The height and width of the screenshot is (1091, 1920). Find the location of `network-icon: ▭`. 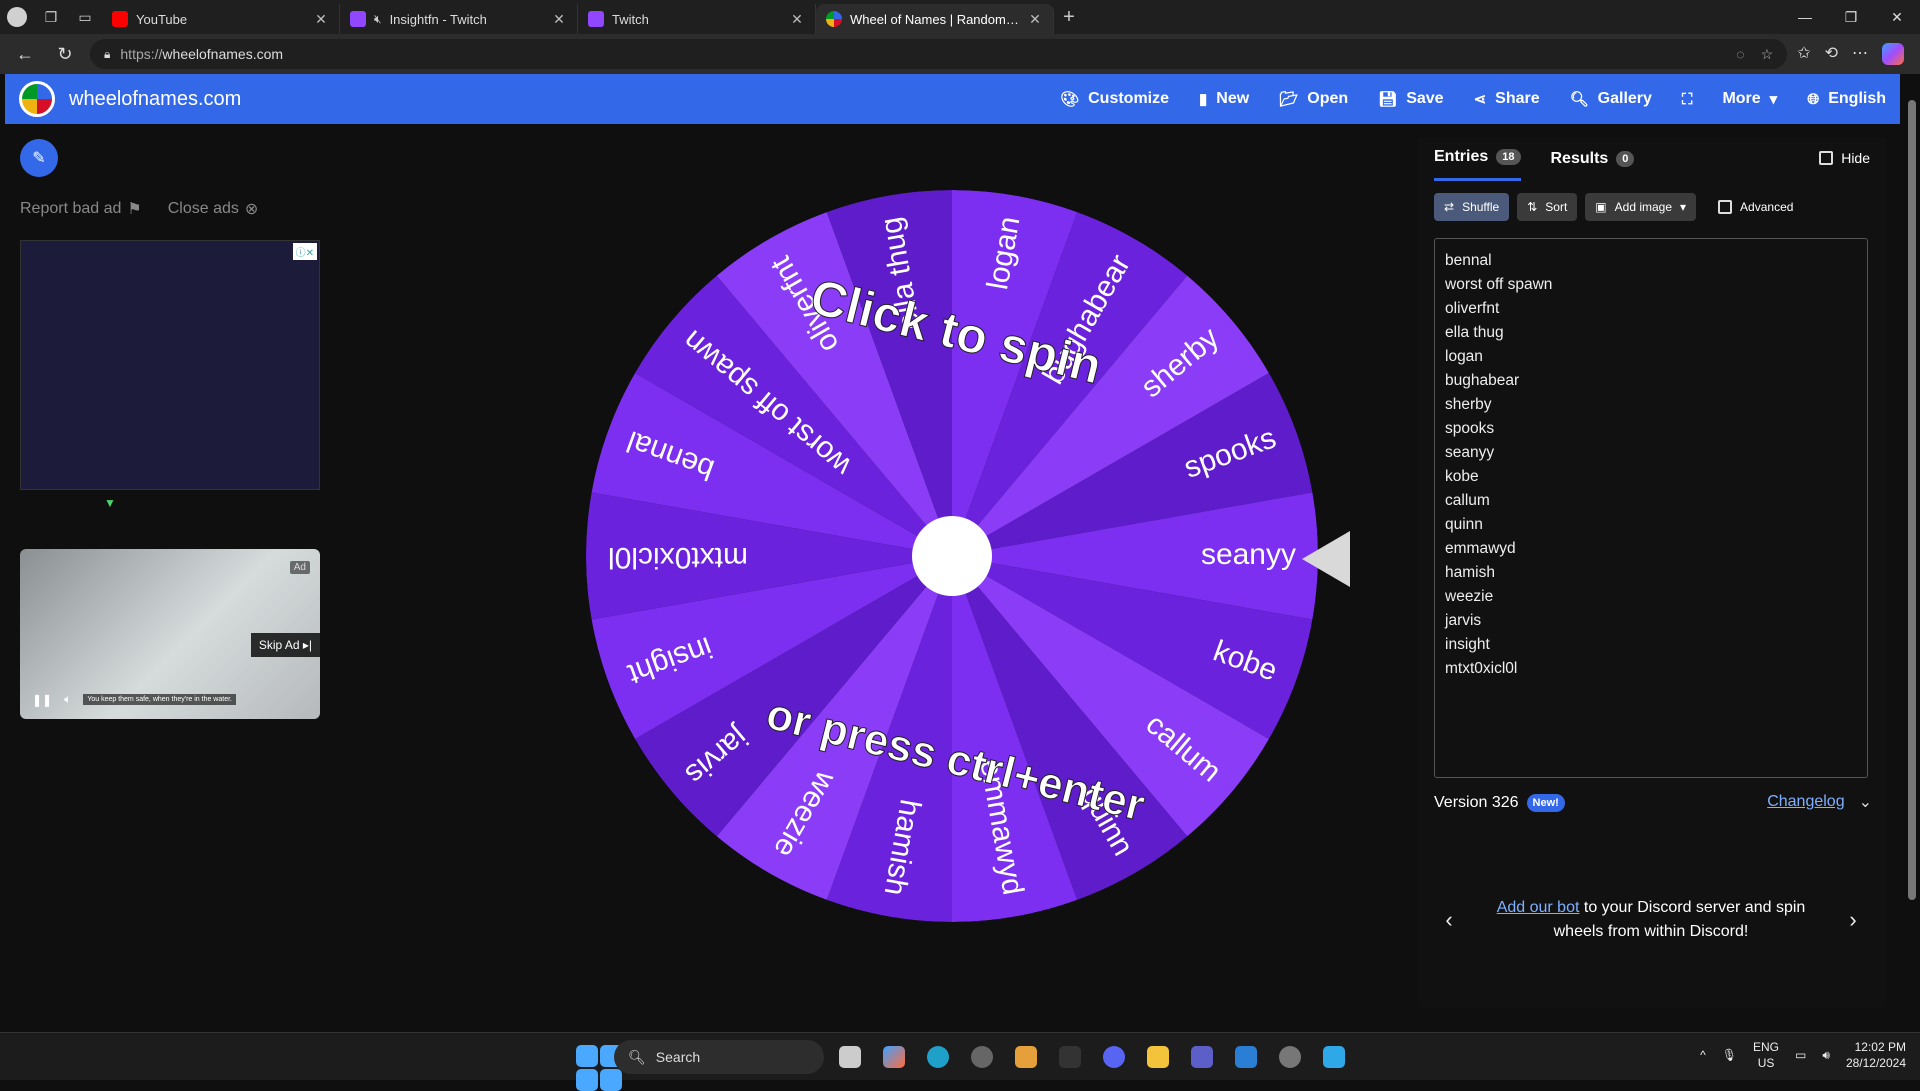

network-icon: ▭ is located at coordinates (1800, 1055).